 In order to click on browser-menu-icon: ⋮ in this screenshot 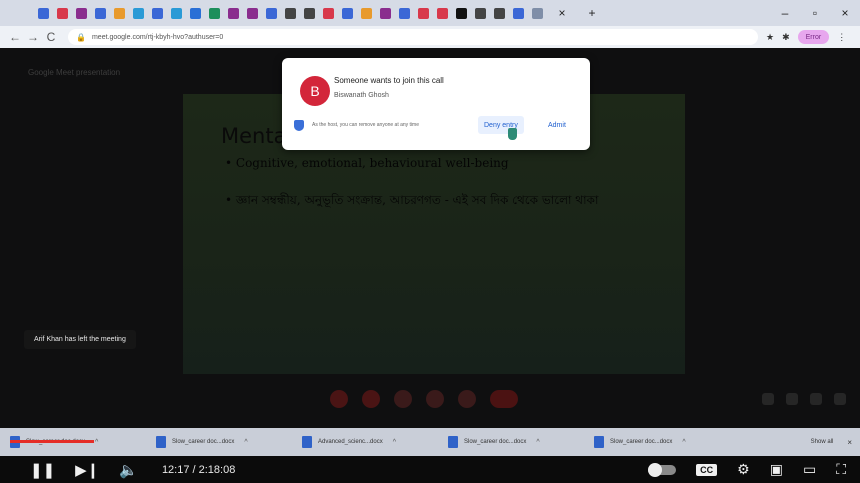, I will do `click(841, 37)`.